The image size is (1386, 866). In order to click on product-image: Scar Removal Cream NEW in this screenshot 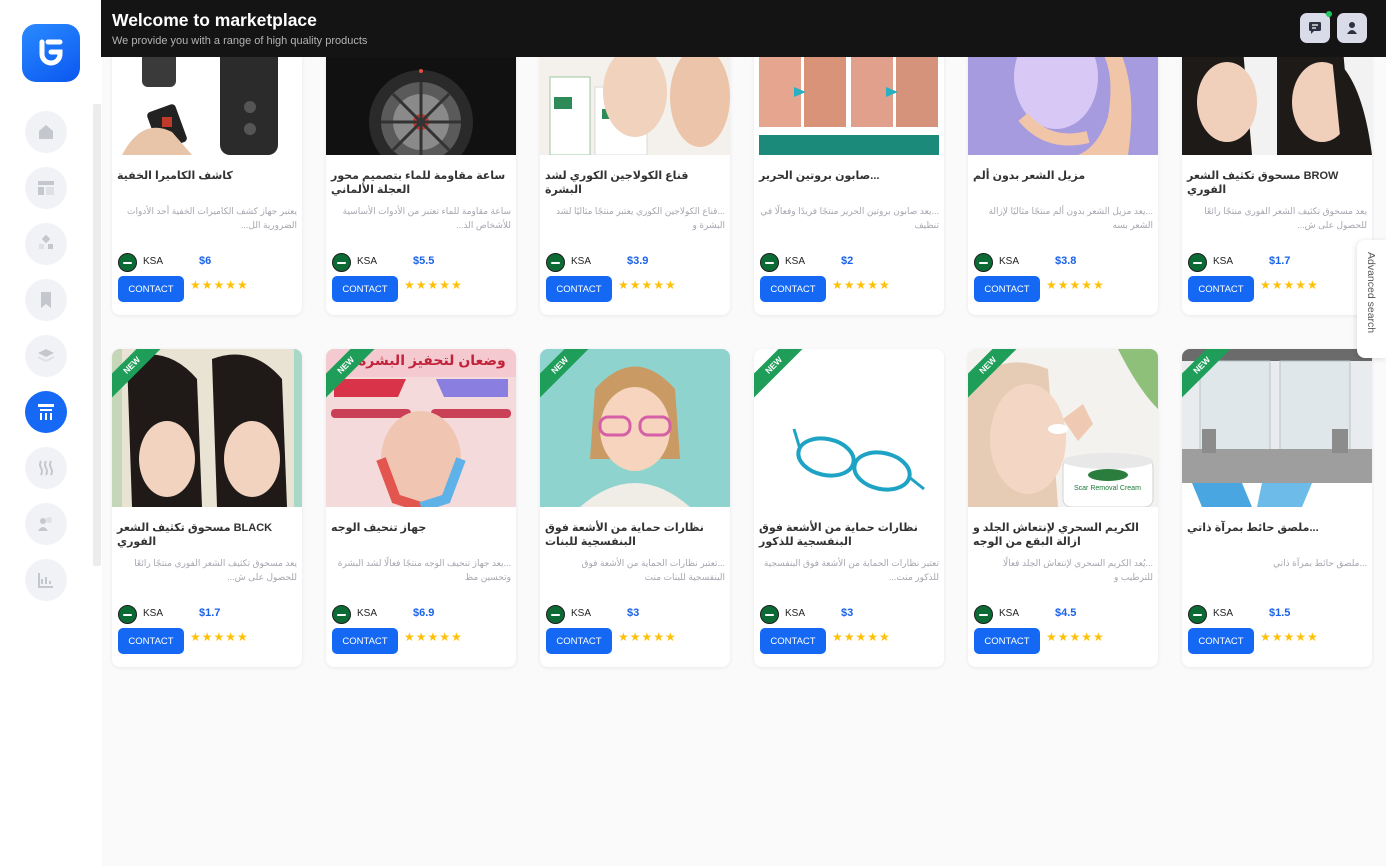, I will do `click(1063, 428)`.